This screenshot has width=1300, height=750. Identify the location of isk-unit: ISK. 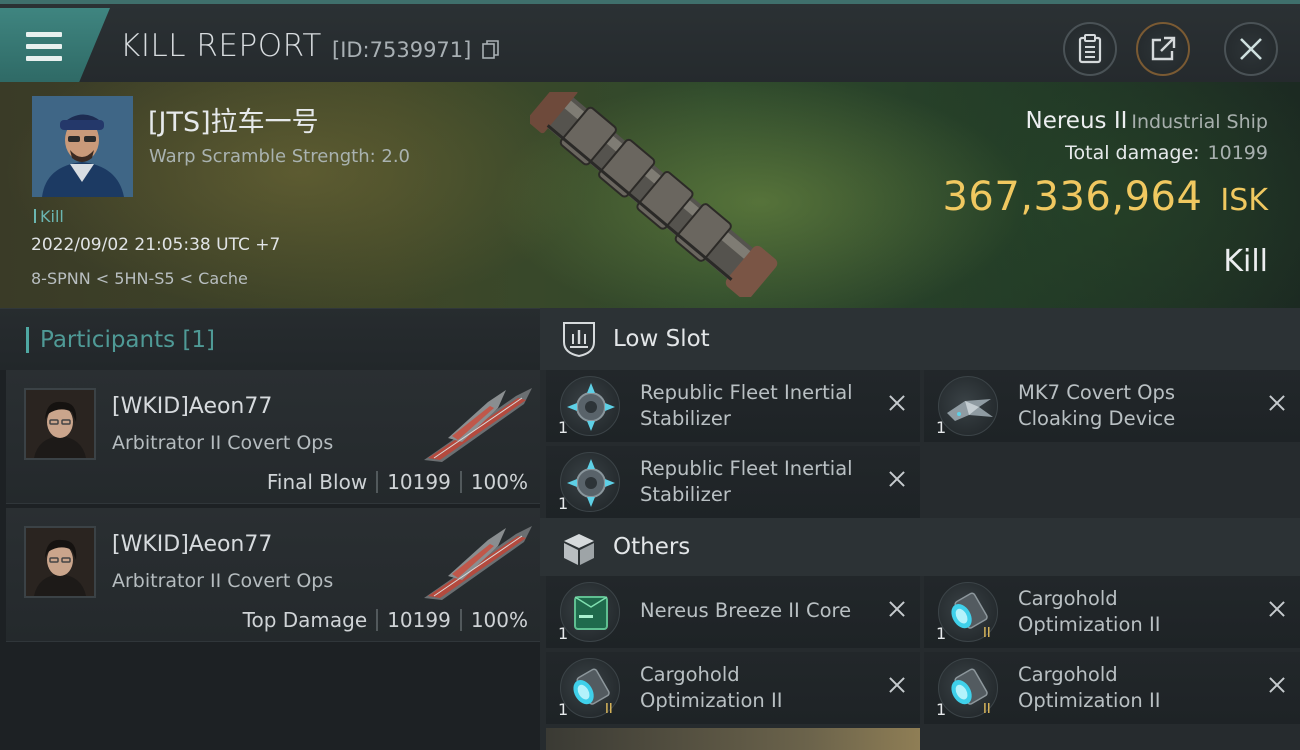
(1244, 200).